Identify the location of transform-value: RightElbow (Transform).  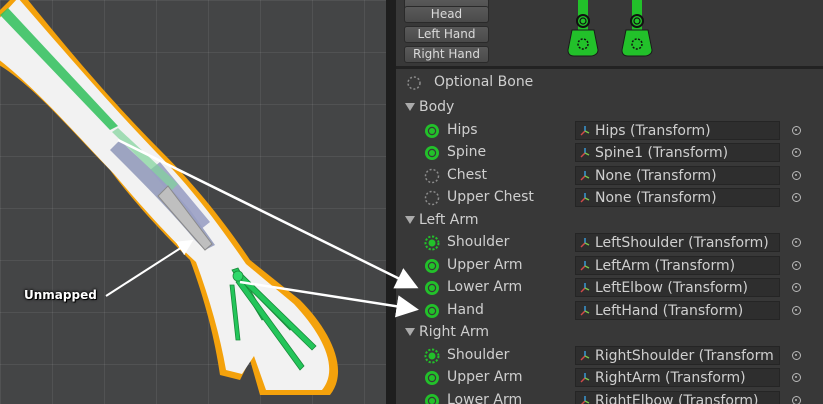
(677, 398).